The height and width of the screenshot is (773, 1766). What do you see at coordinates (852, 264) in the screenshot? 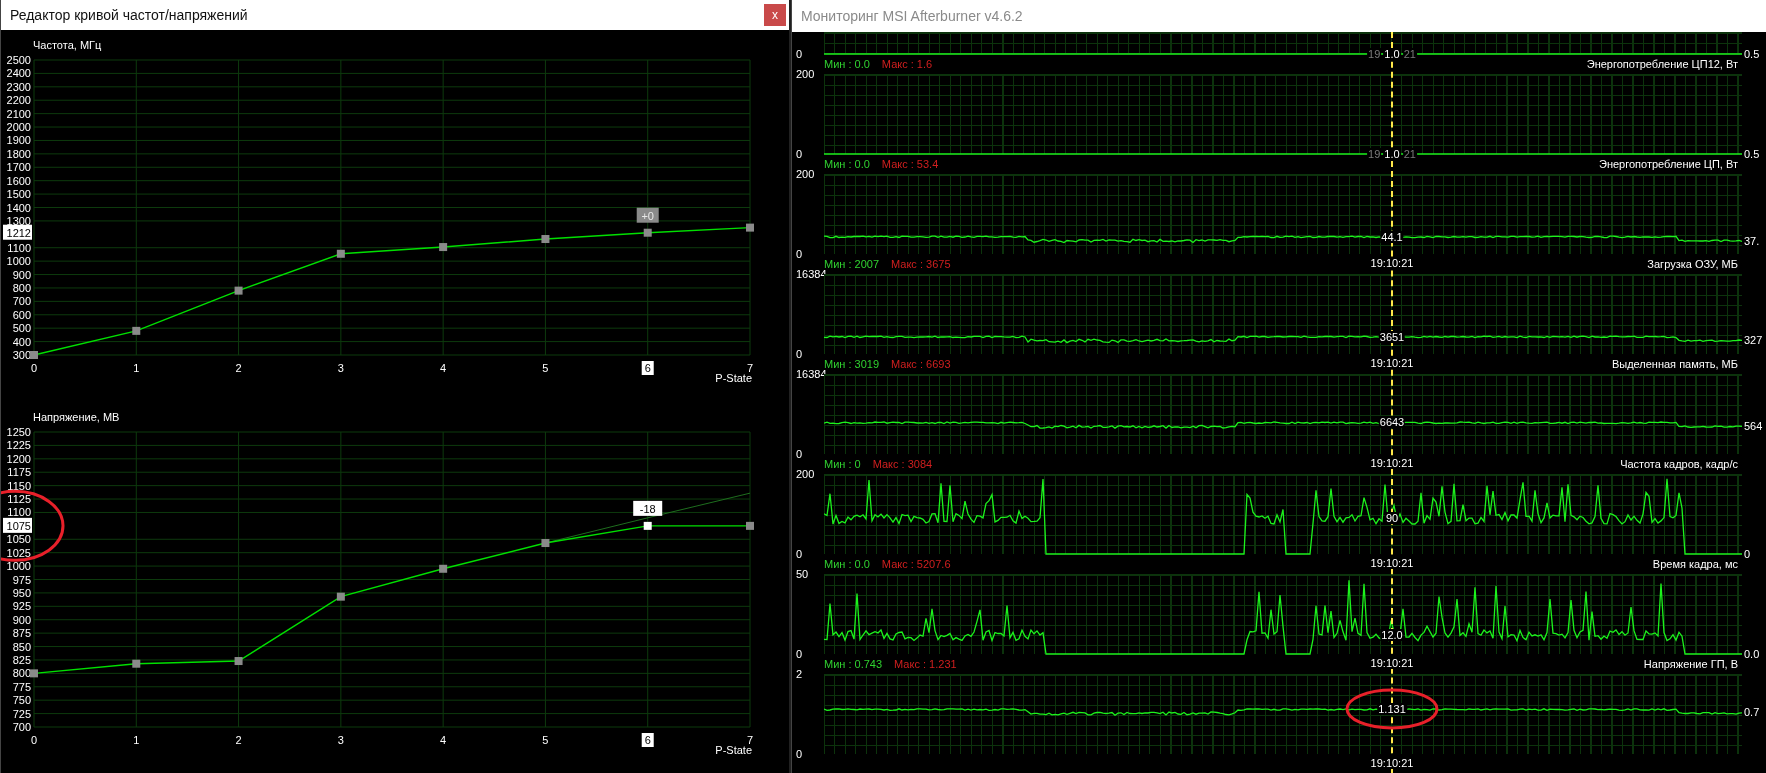
I see `min-reading: Мин : 2007` at bounding box center [852, 264].